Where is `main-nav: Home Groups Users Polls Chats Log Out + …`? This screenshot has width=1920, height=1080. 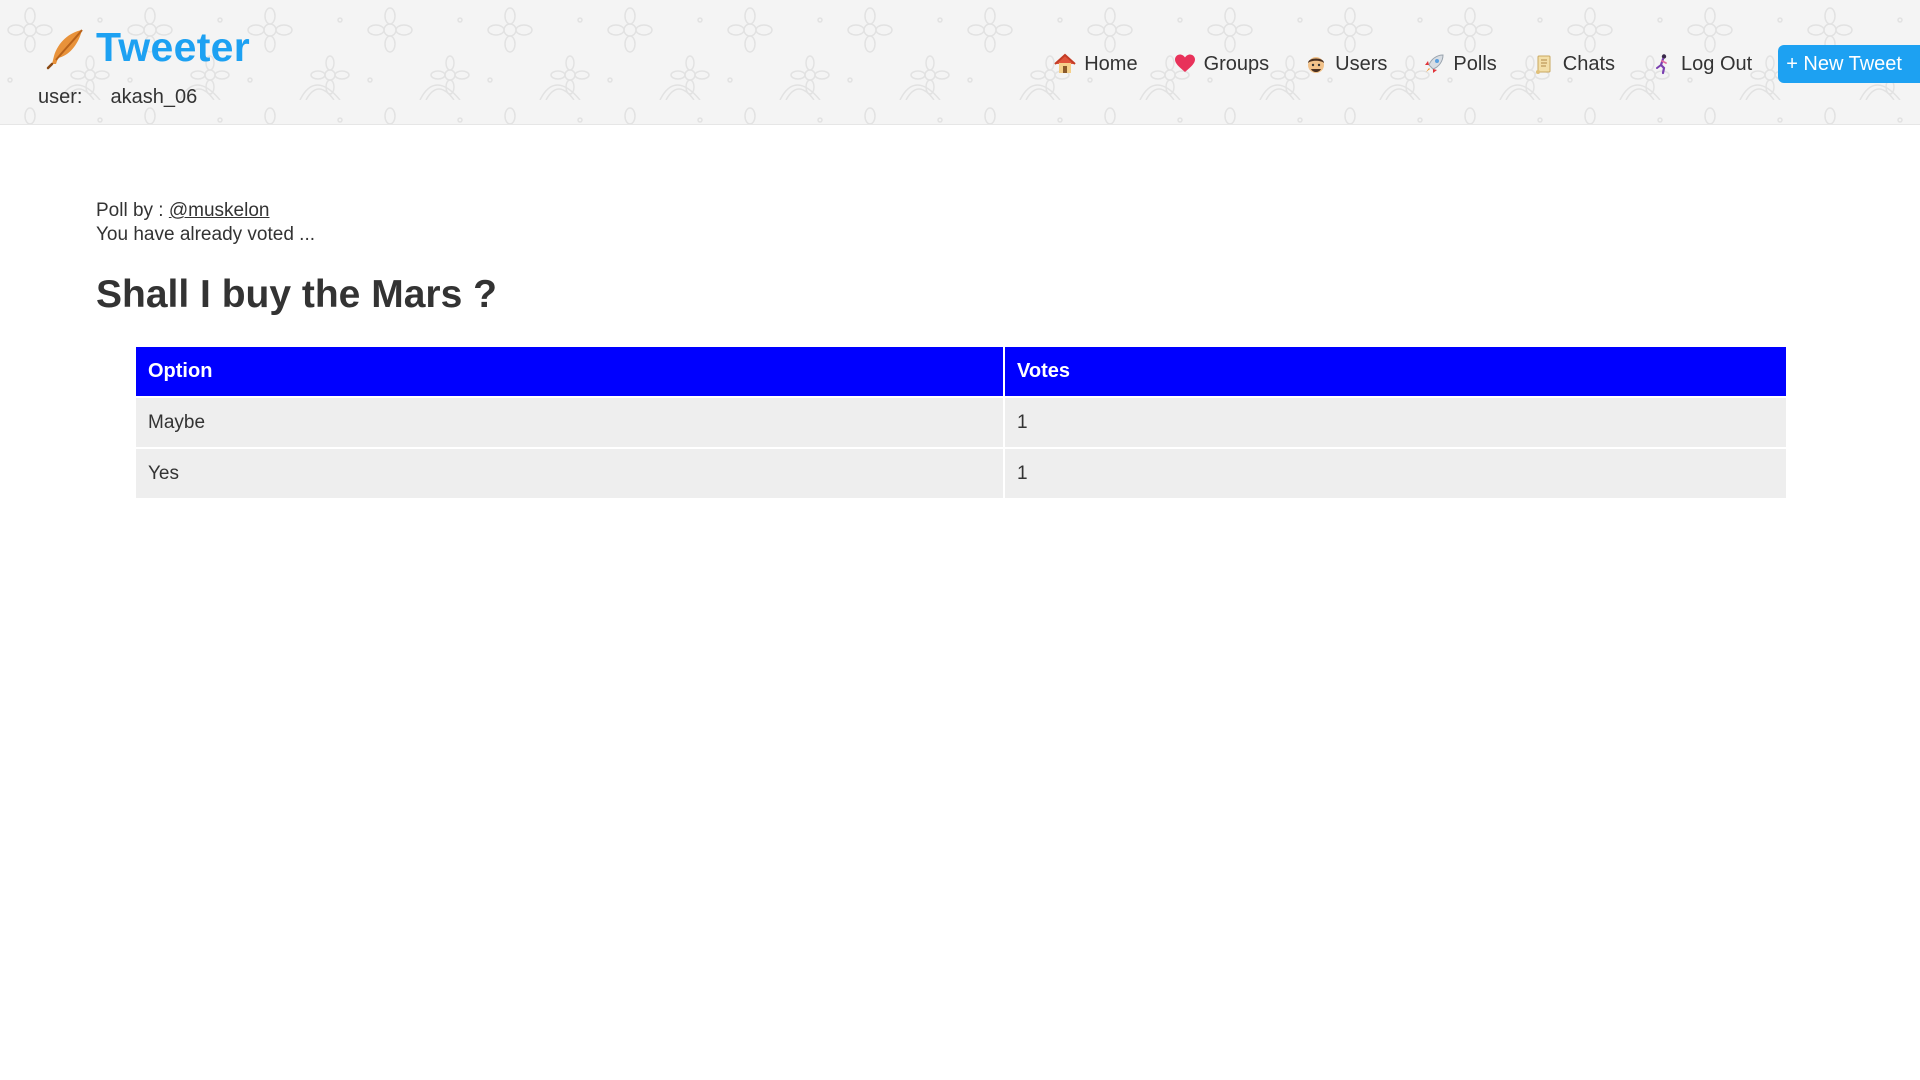
main-nav: Home Groups Users Polls Chats Log Out + … is located at coordinates (1469, 64).